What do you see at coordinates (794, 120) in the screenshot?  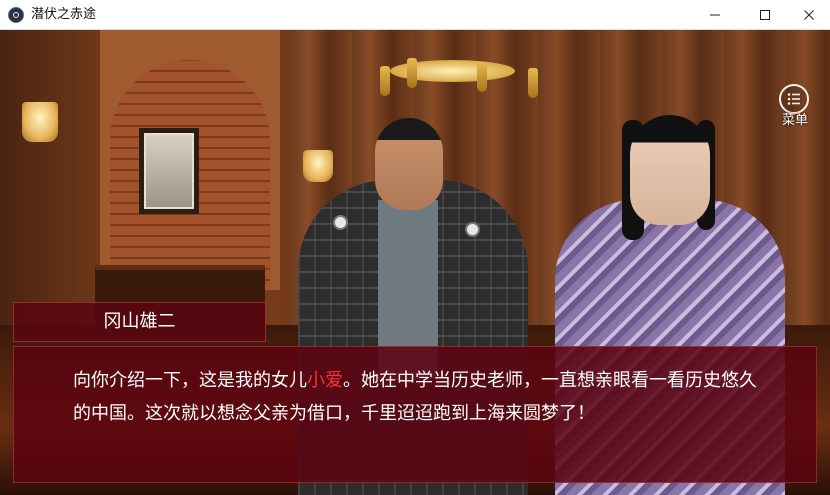 I see `menu-label: 菜单` at bounding box center [794, 120].